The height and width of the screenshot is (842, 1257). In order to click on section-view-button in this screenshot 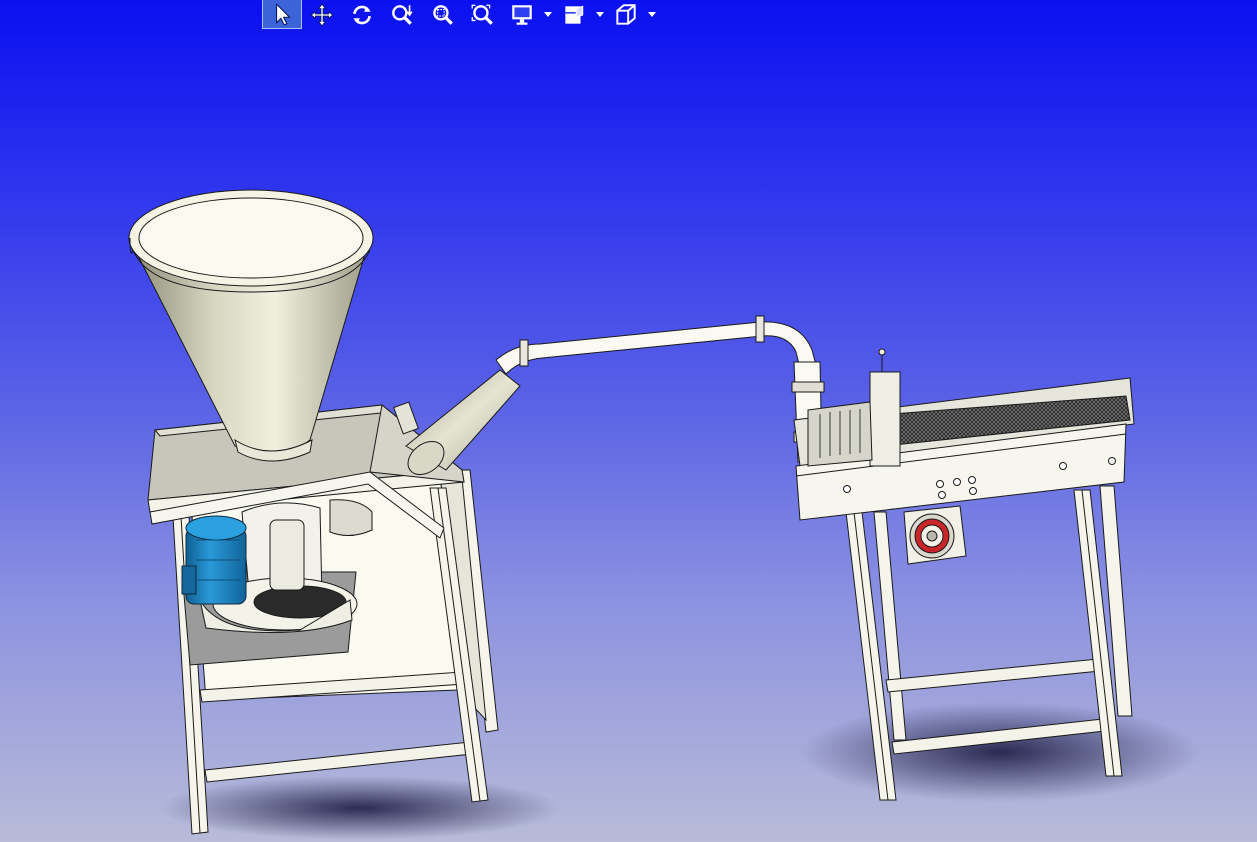, I will do `click(574, 15)`.